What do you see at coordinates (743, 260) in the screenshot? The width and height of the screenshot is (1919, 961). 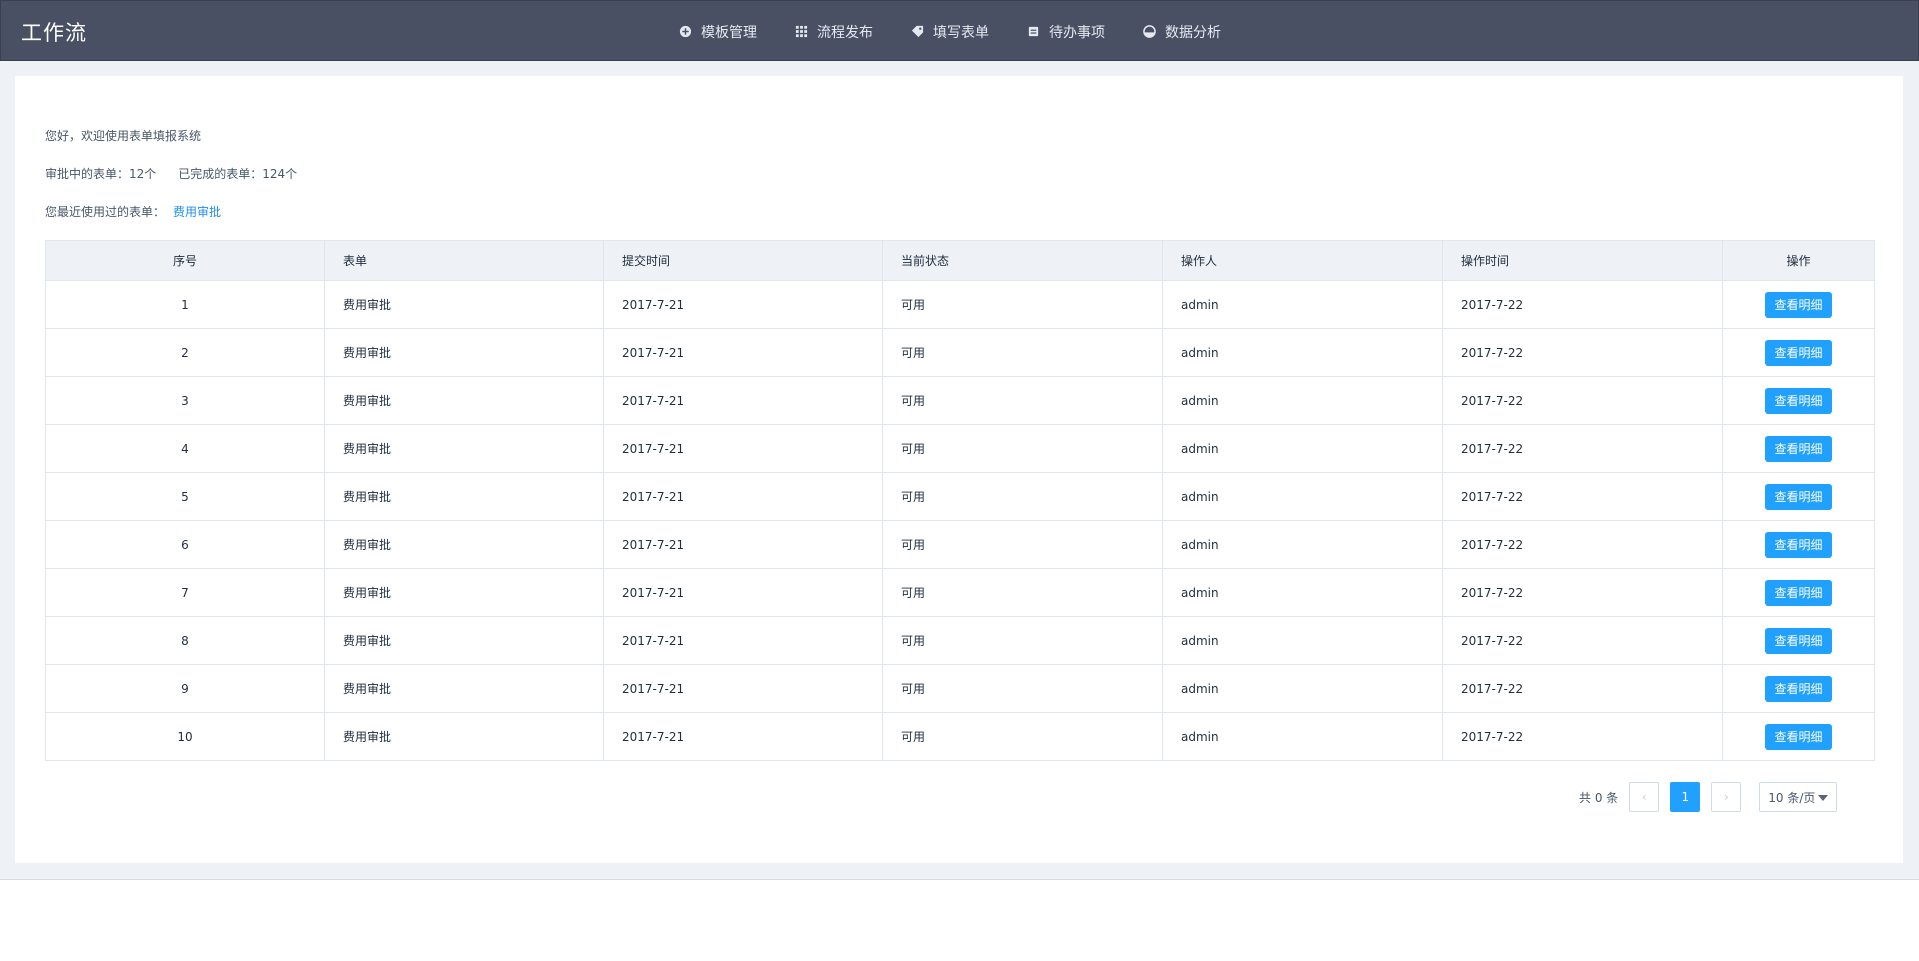 I see `column-header-submit-time: 提交时间` at bounding box center [743, 260].